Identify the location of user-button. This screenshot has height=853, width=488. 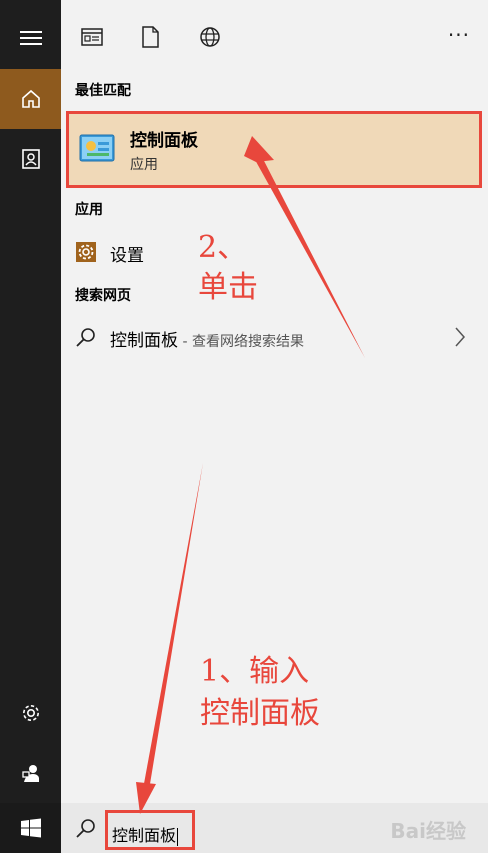
(30, 773).